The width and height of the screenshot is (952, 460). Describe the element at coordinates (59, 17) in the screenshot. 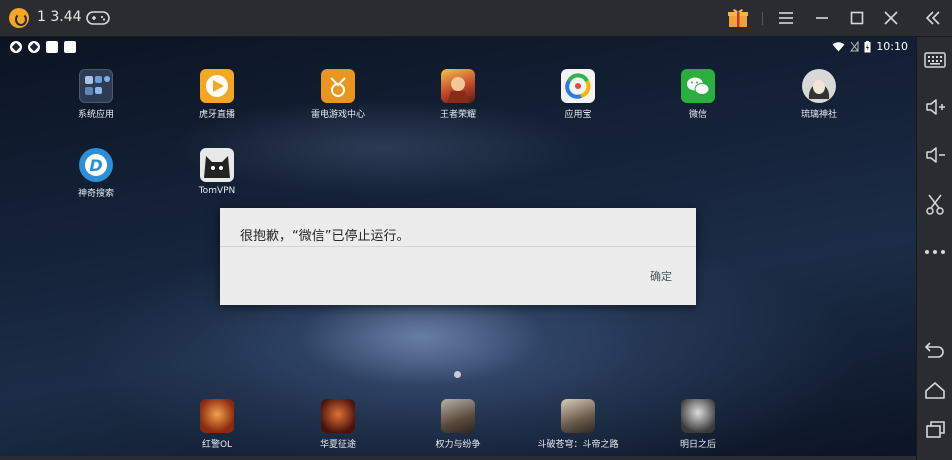

I see `window-title: 1 3.44` at that location.